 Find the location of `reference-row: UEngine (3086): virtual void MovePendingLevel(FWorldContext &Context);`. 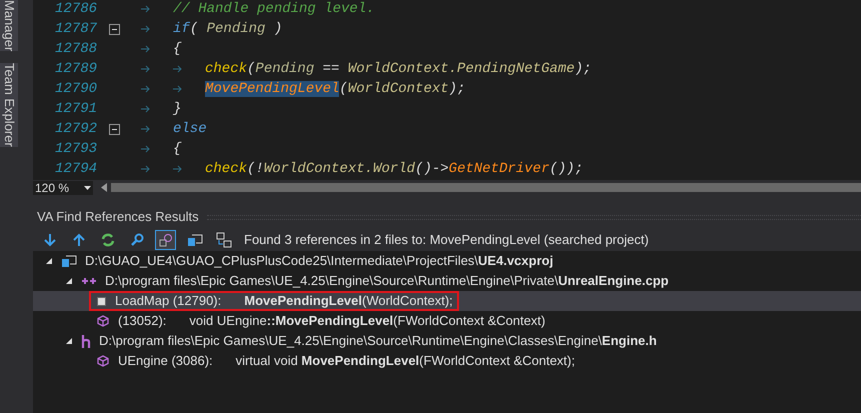

reference-row: UEngine (3086): virtual void MovePendingLevel(FWorldContext &Context); is located at coordinates (447, 361).